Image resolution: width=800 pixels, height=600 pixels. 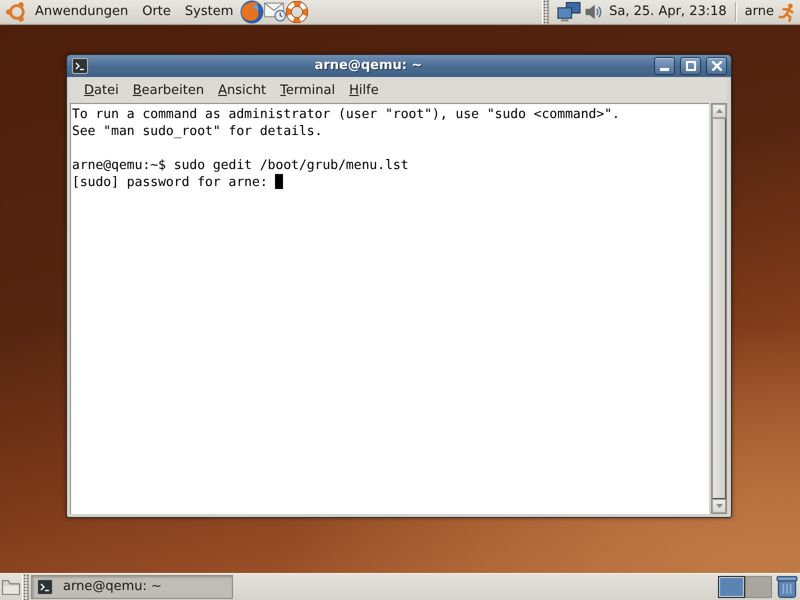 I want to click on minimize-button, so click(x=664, y=66).